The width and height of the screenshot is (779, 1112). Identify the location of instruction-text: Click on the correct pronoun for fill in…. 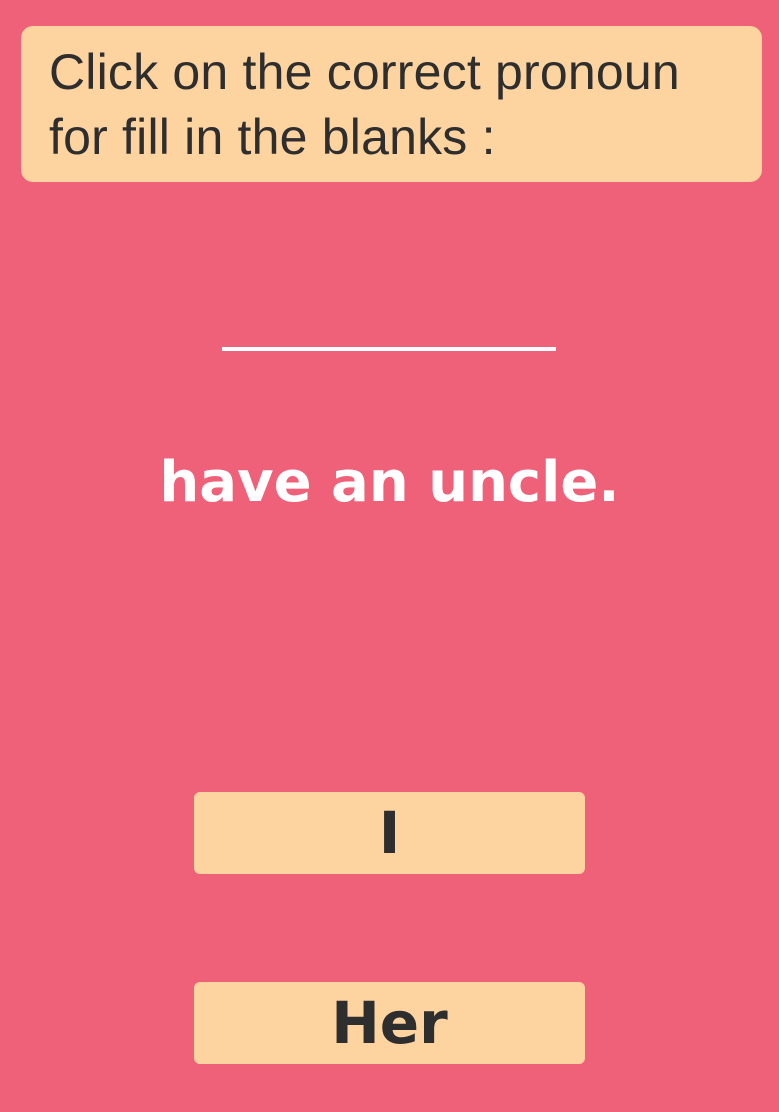
(364, 104).